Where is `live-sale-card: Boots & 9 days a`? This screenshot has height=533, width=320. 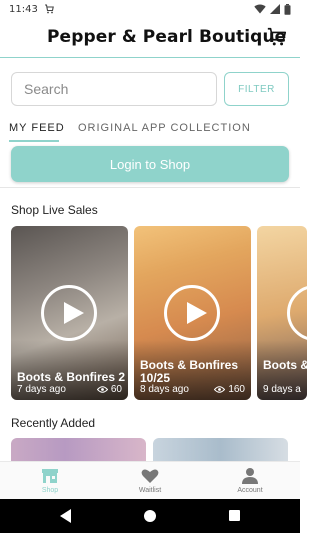 live-sale-card: Boots & 9 days a is located at coordinates (282, 313).